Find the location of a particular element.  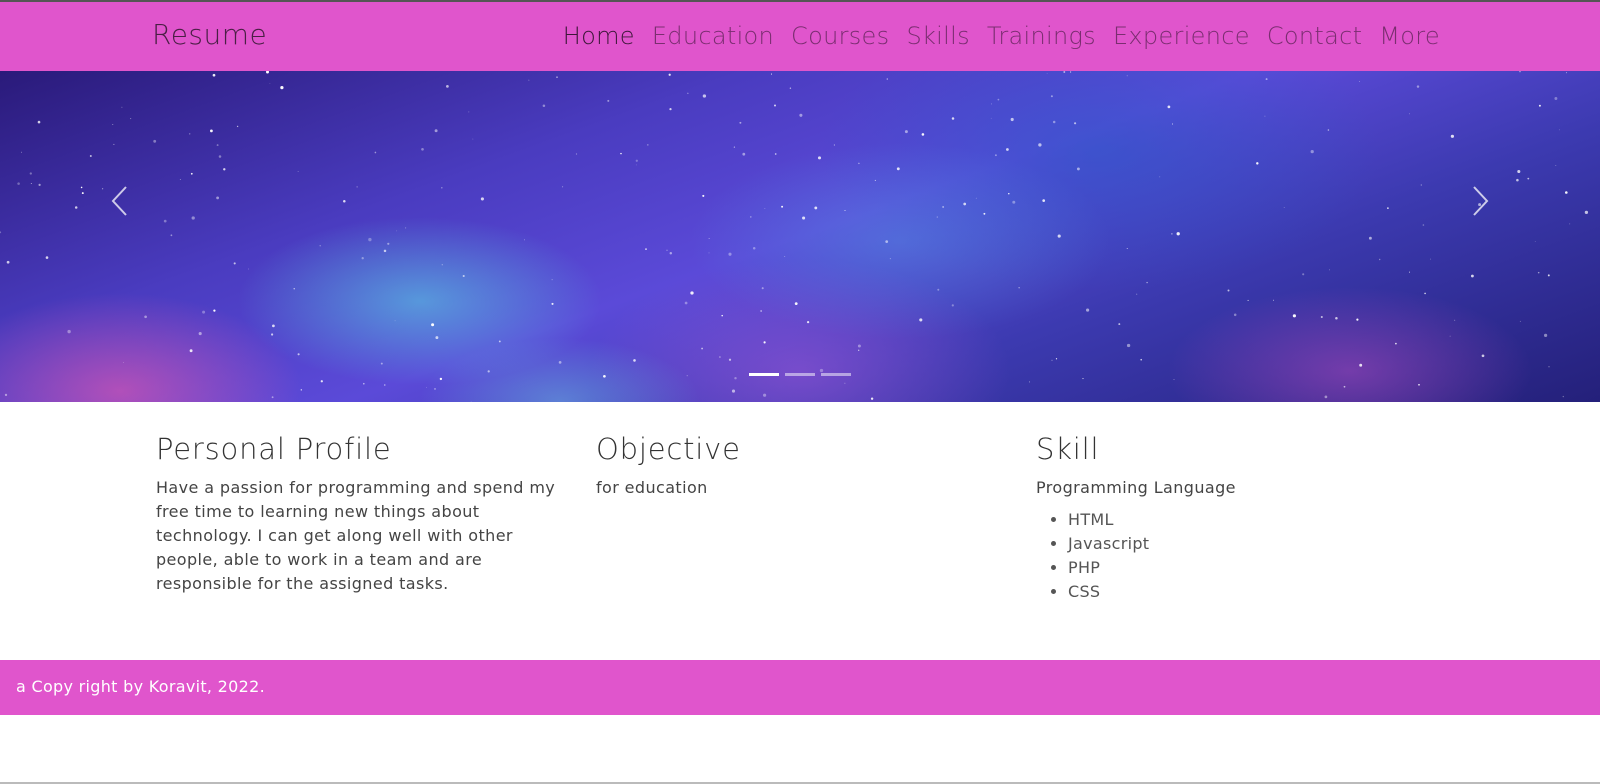

nav-item-experience: Experience is located at coordinates (1181, 36).